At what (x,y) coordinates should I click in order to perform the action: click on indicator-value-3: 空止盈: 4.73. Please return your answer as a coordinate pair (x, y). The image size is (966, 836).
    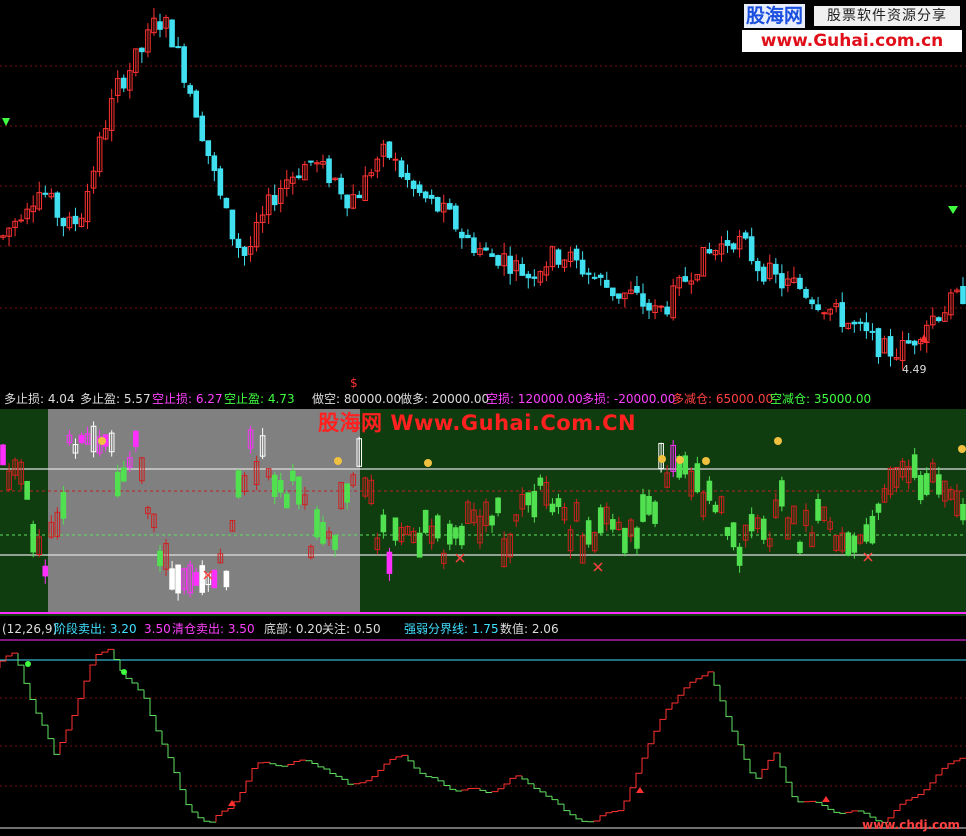
    Looking at the image, I should click on (259, 399).